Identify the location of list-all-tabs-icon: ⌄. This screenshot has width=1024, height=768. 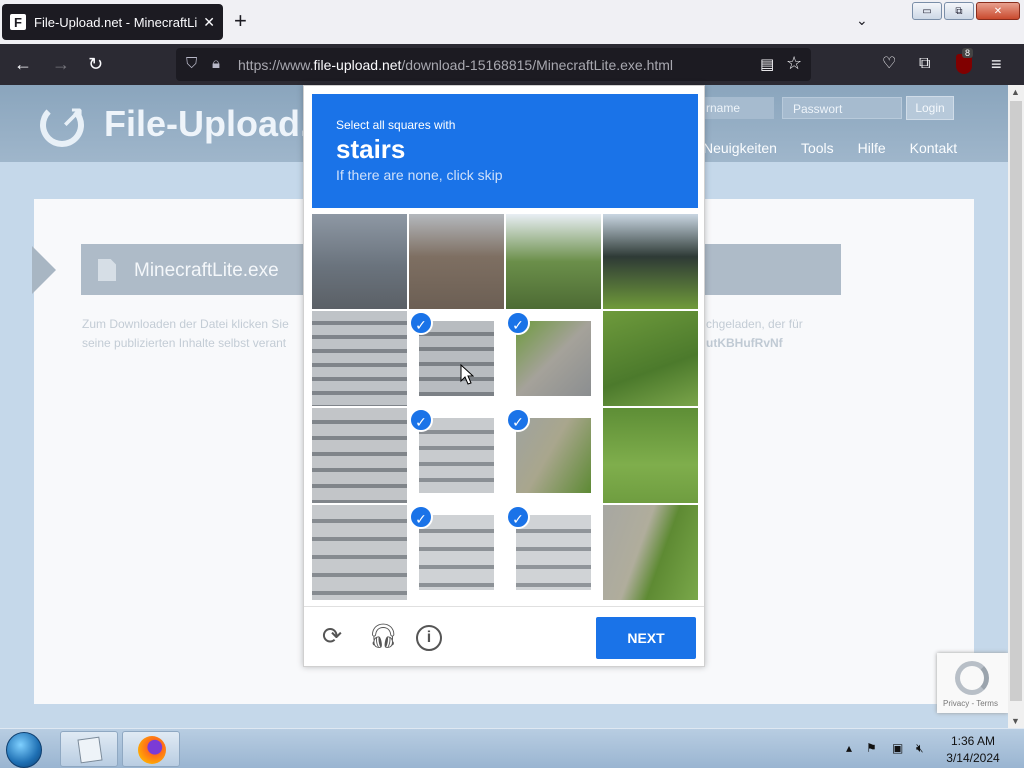
(862, 20).